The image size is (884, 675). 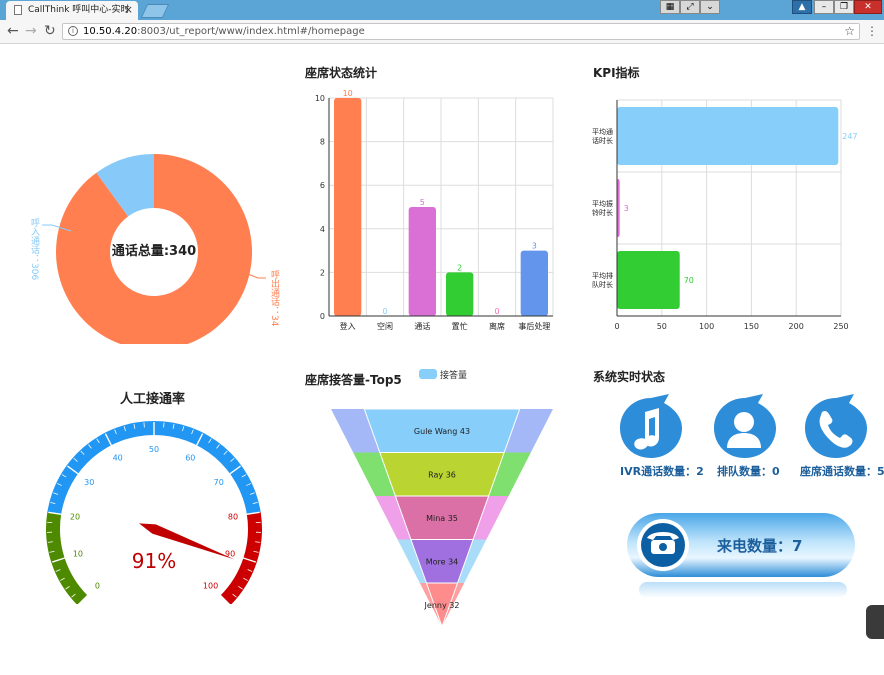 What do you see at coordinates (442, 605) in the screenshot?
I see `funnel-label: Jenny 32` at bounding box center [442, 605].